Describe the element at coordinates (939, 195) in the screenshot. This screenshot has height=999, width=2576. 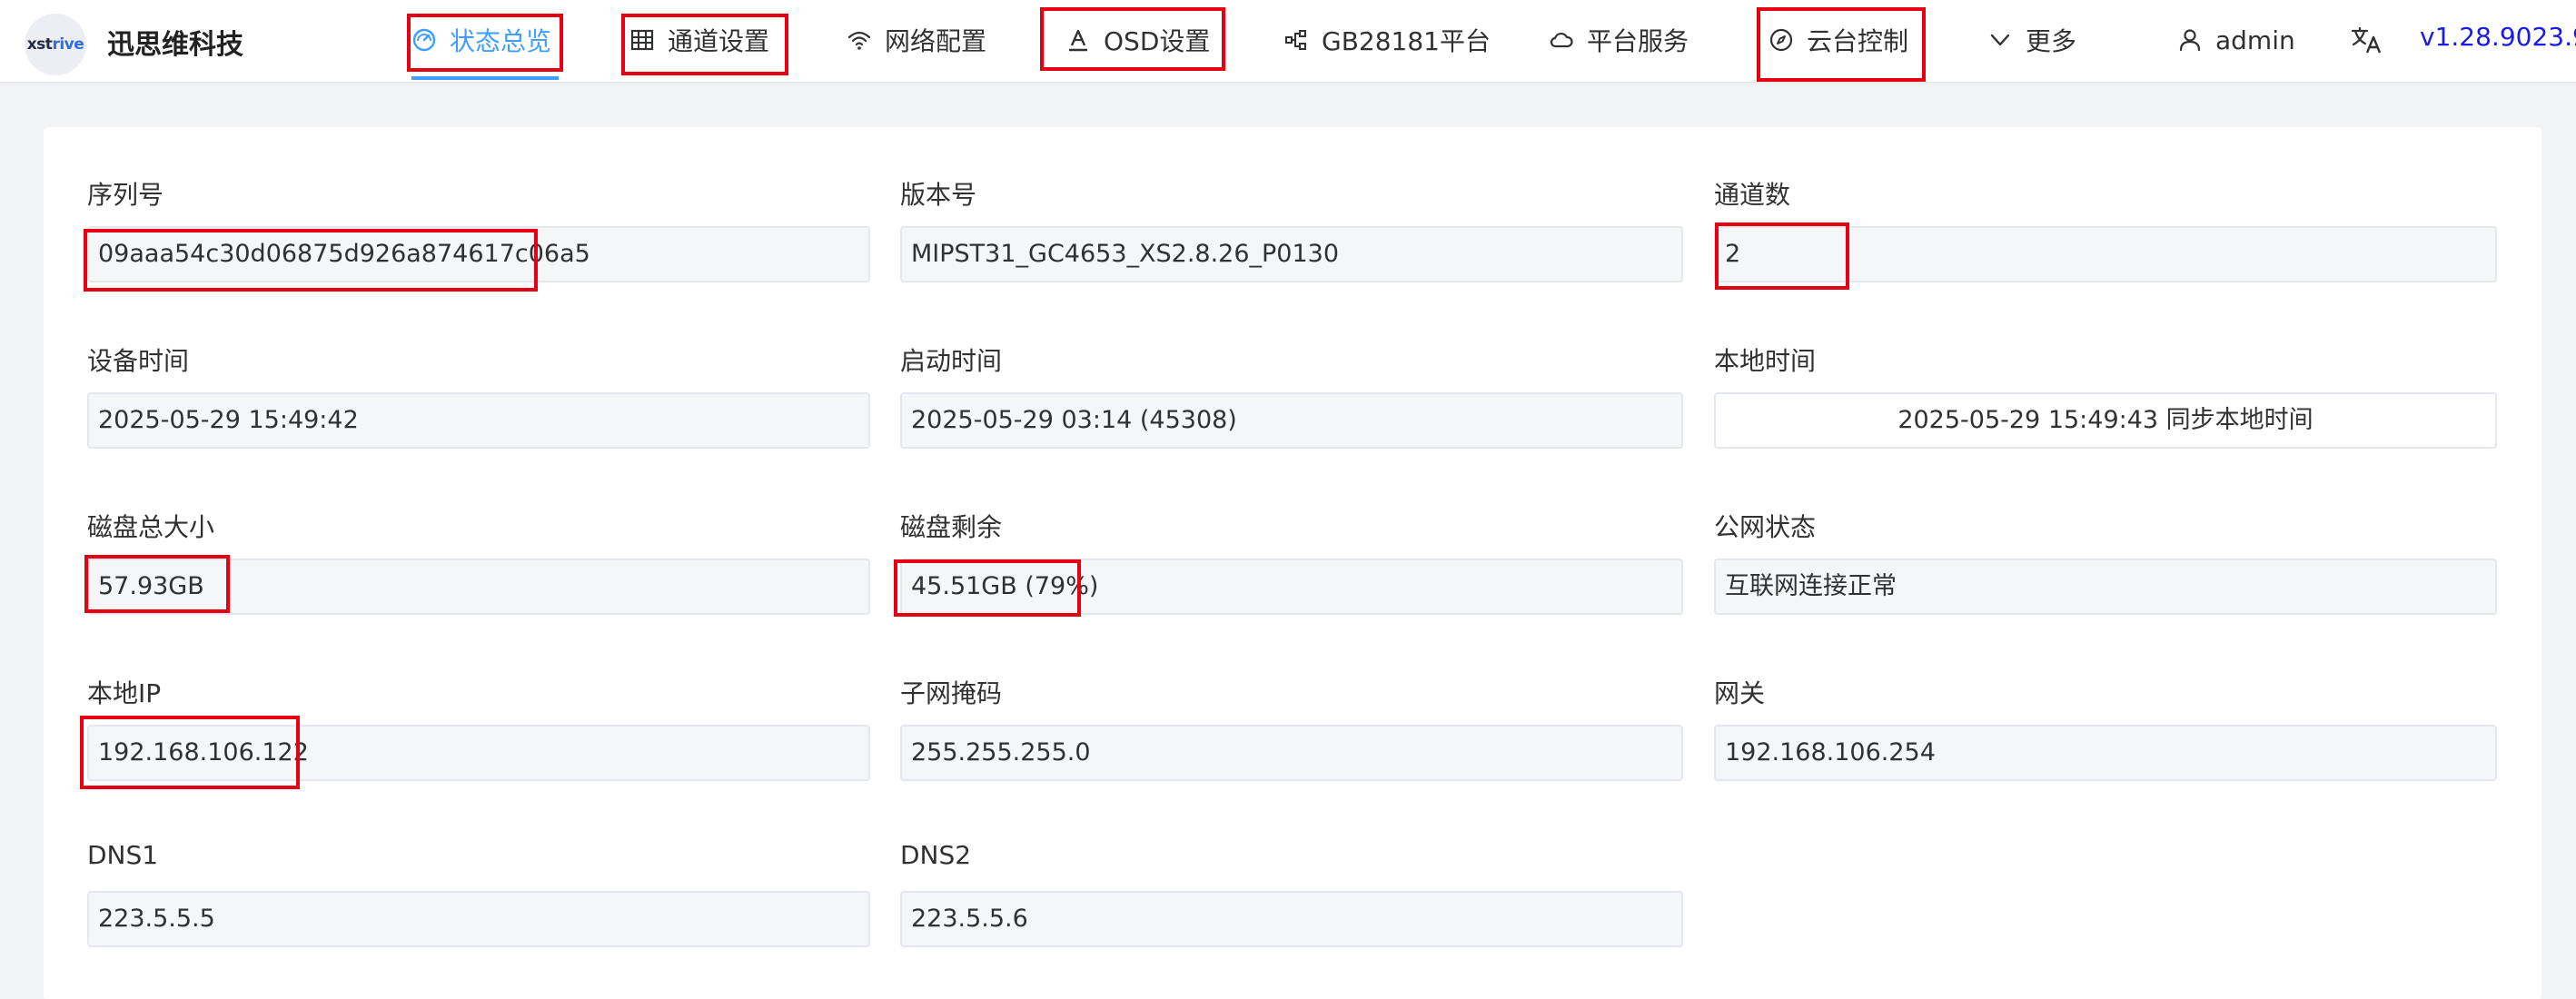
I see `firmware-version-label: 版本号` at that location.